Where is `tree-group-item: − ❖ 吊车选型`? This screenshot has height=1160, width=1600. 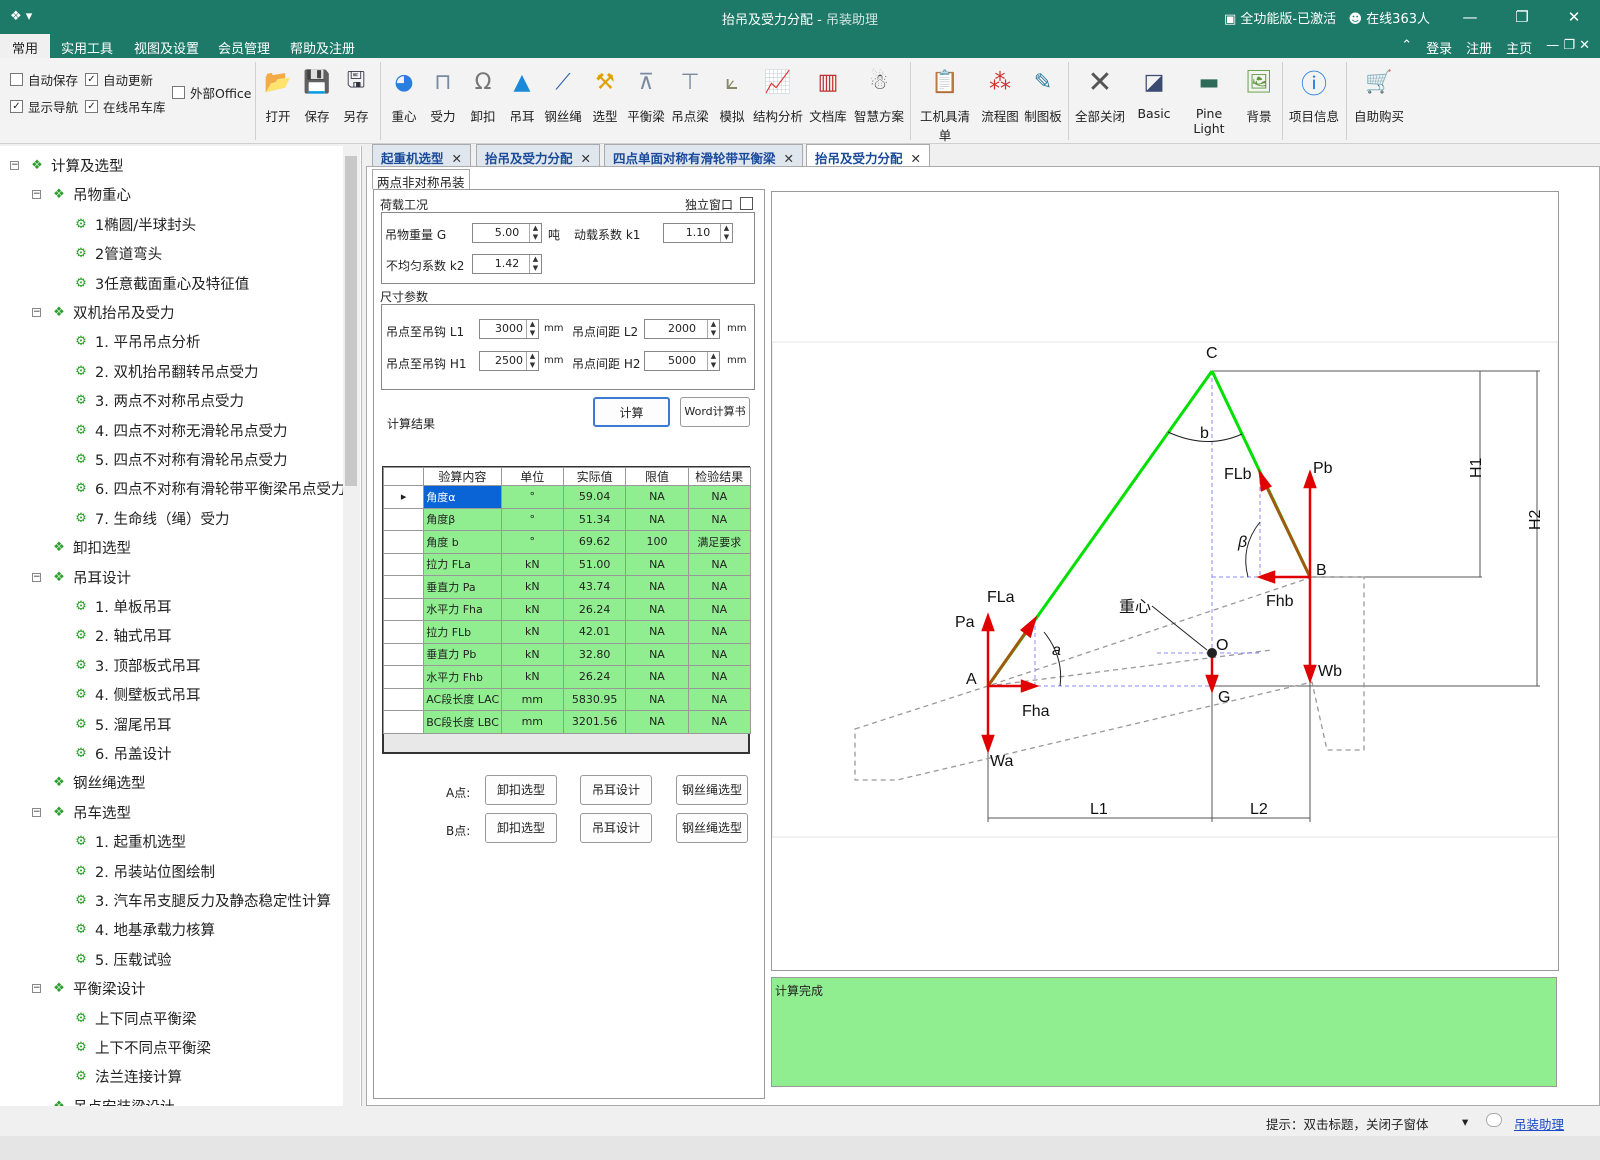 tree-group-item: − ❖ 吊车选型 is located at coordinates (81, 812).